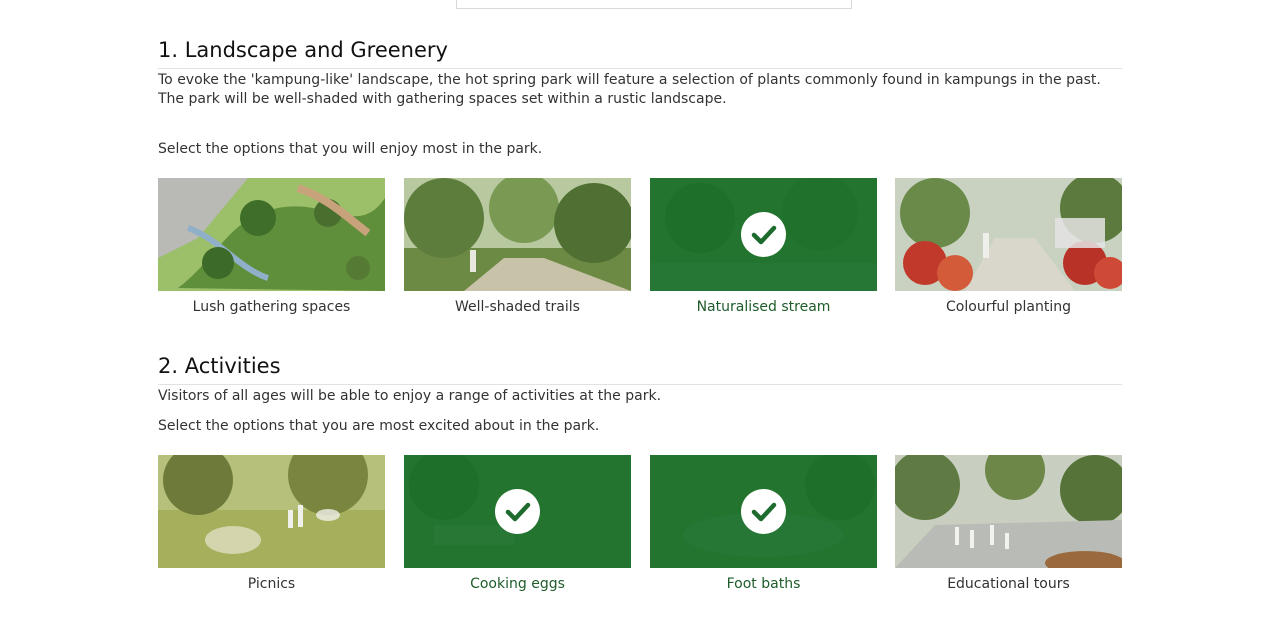  Describe the element at coordinates (763, 584) in the screenshot. I see `option-label: Foot baths` at that location.